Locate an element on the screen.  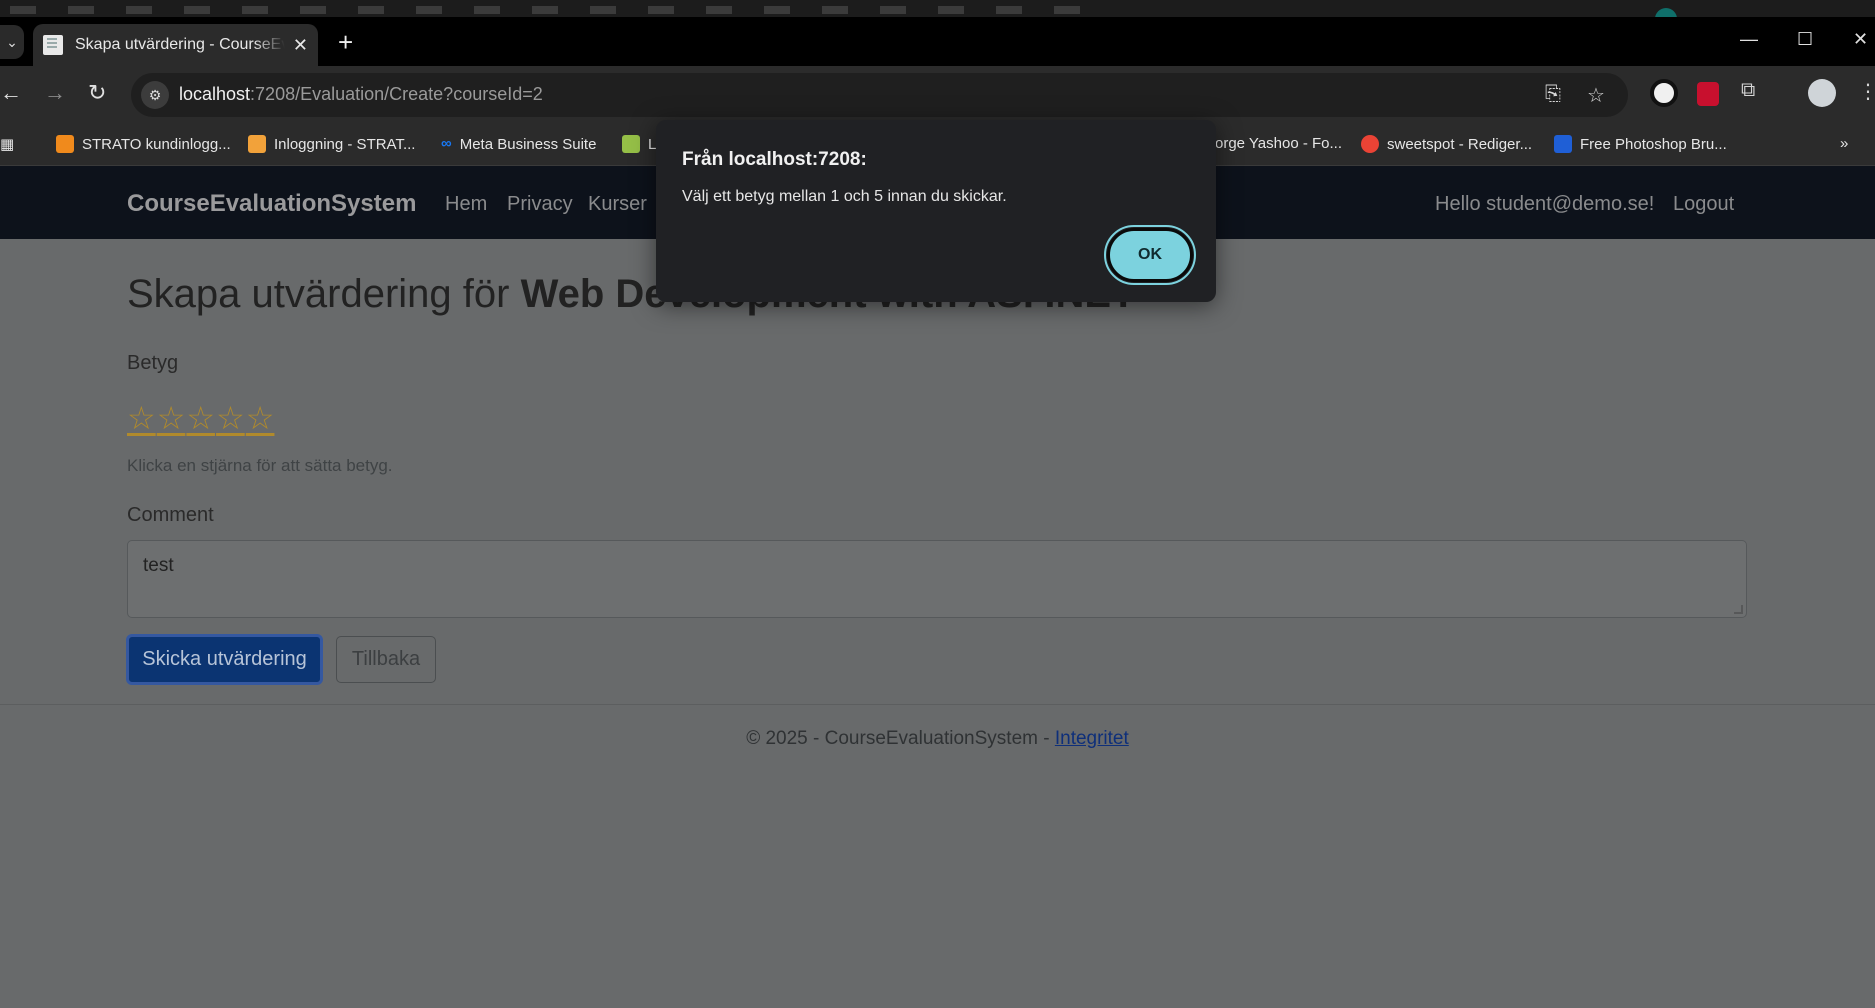
alert-ok-button: OK is located at coordinates (1150, 255).